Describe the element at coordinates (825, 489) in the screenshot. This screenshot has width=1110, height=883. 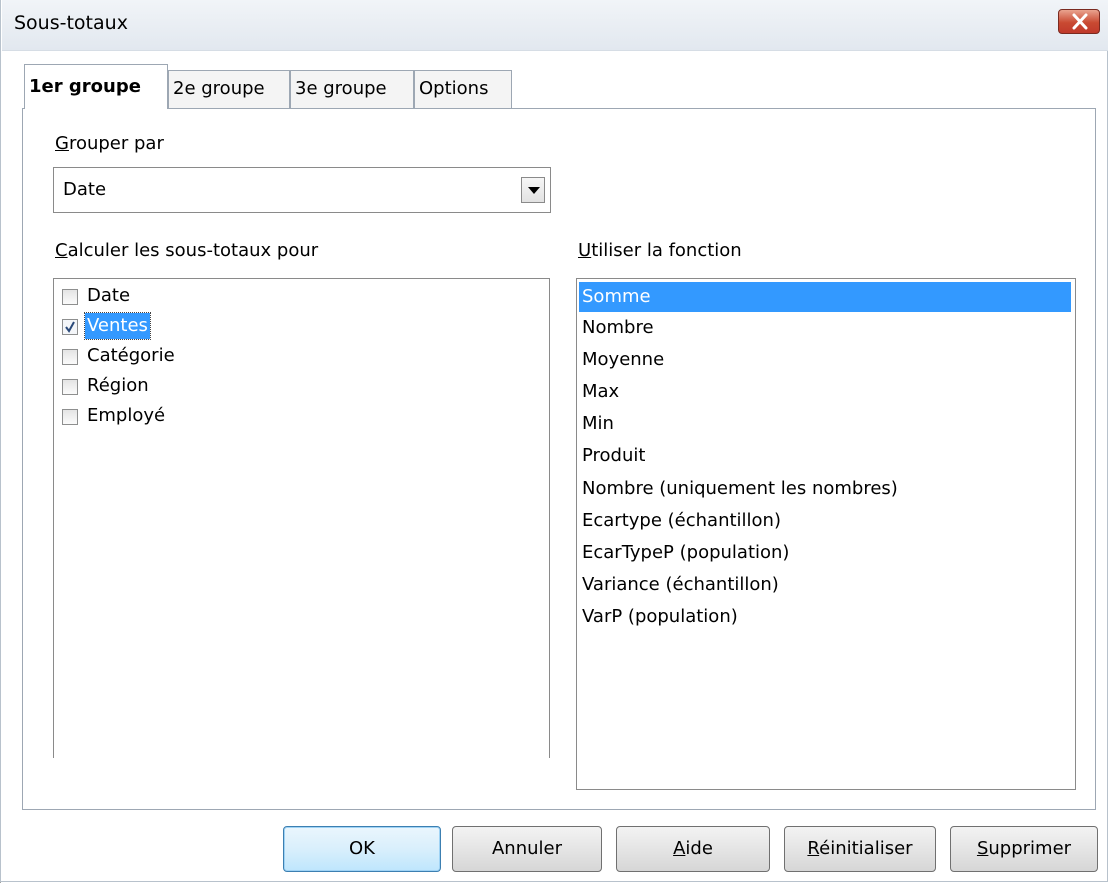
I see `function-item: Nombre (uniquement les nombres)` at that location.